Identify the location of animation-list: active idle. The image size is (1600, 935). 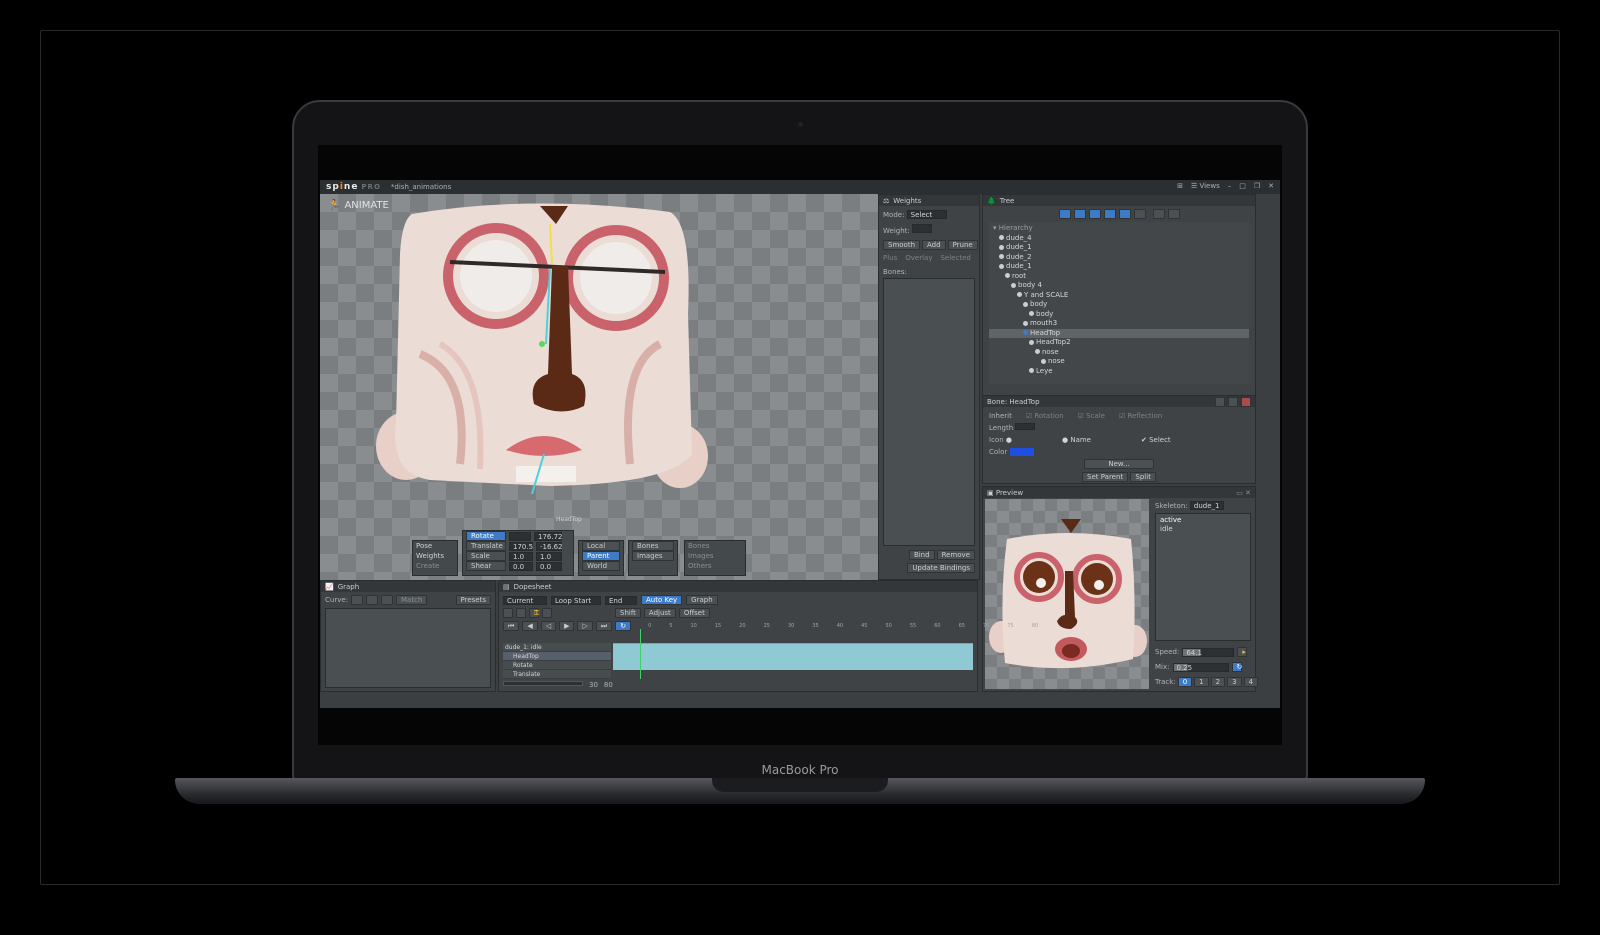
(1203, 577).